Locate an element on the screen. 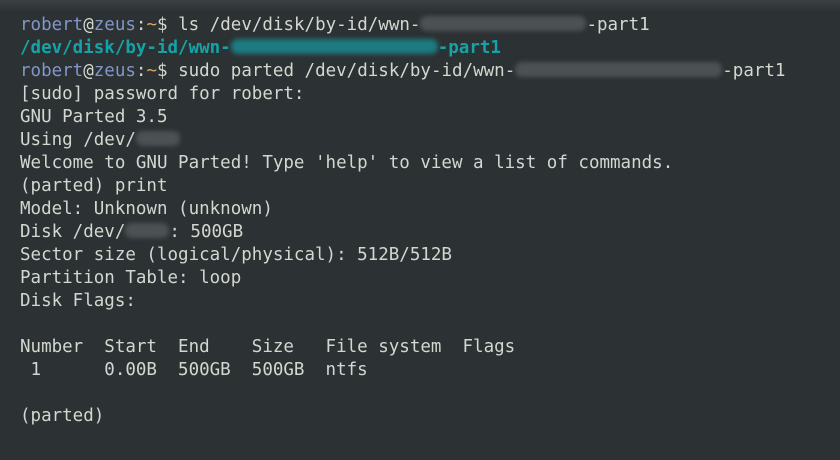  command-text: ls /dev/disk/by-id/wwn- is located at coordinates (294, 25).